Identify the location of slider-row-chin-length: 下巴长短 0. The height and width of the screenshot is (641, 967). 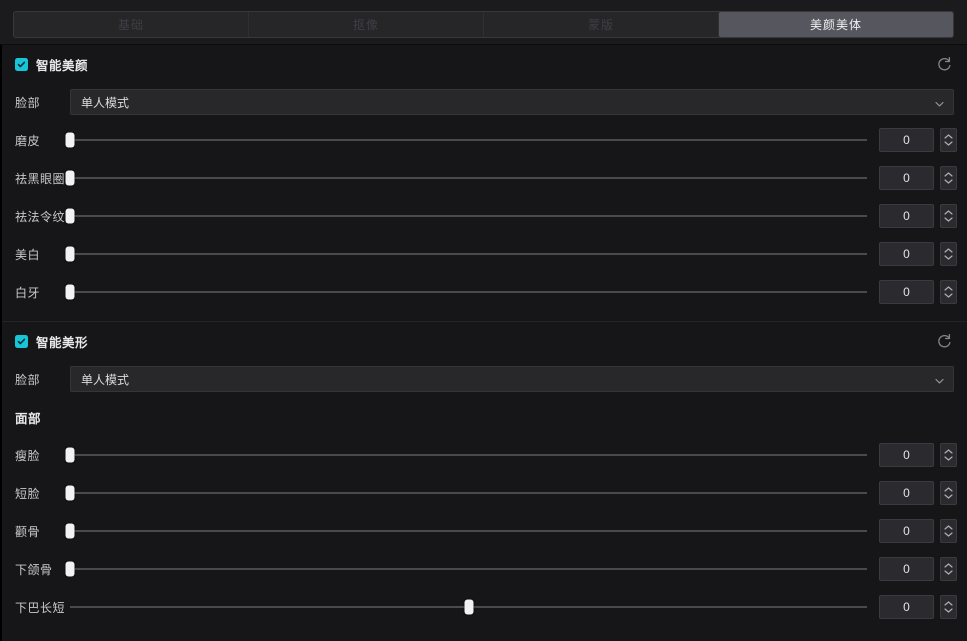
(484, 607).